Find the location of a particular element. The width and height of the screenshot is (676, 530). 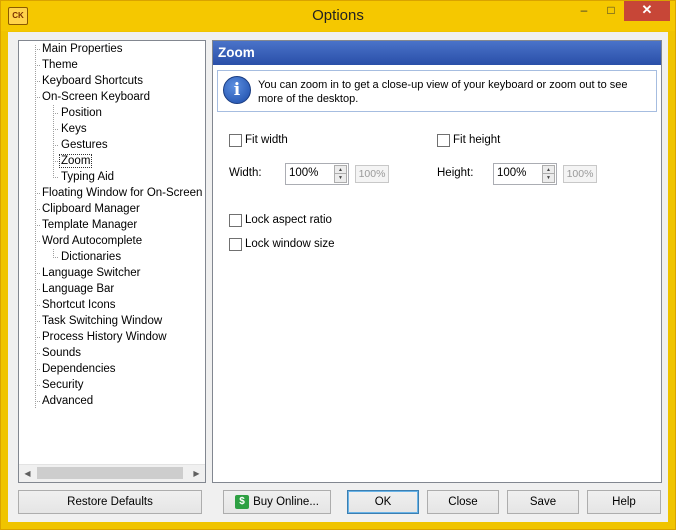

tree-item-language-bar: Language Bar is located at coordinates (78, 289).